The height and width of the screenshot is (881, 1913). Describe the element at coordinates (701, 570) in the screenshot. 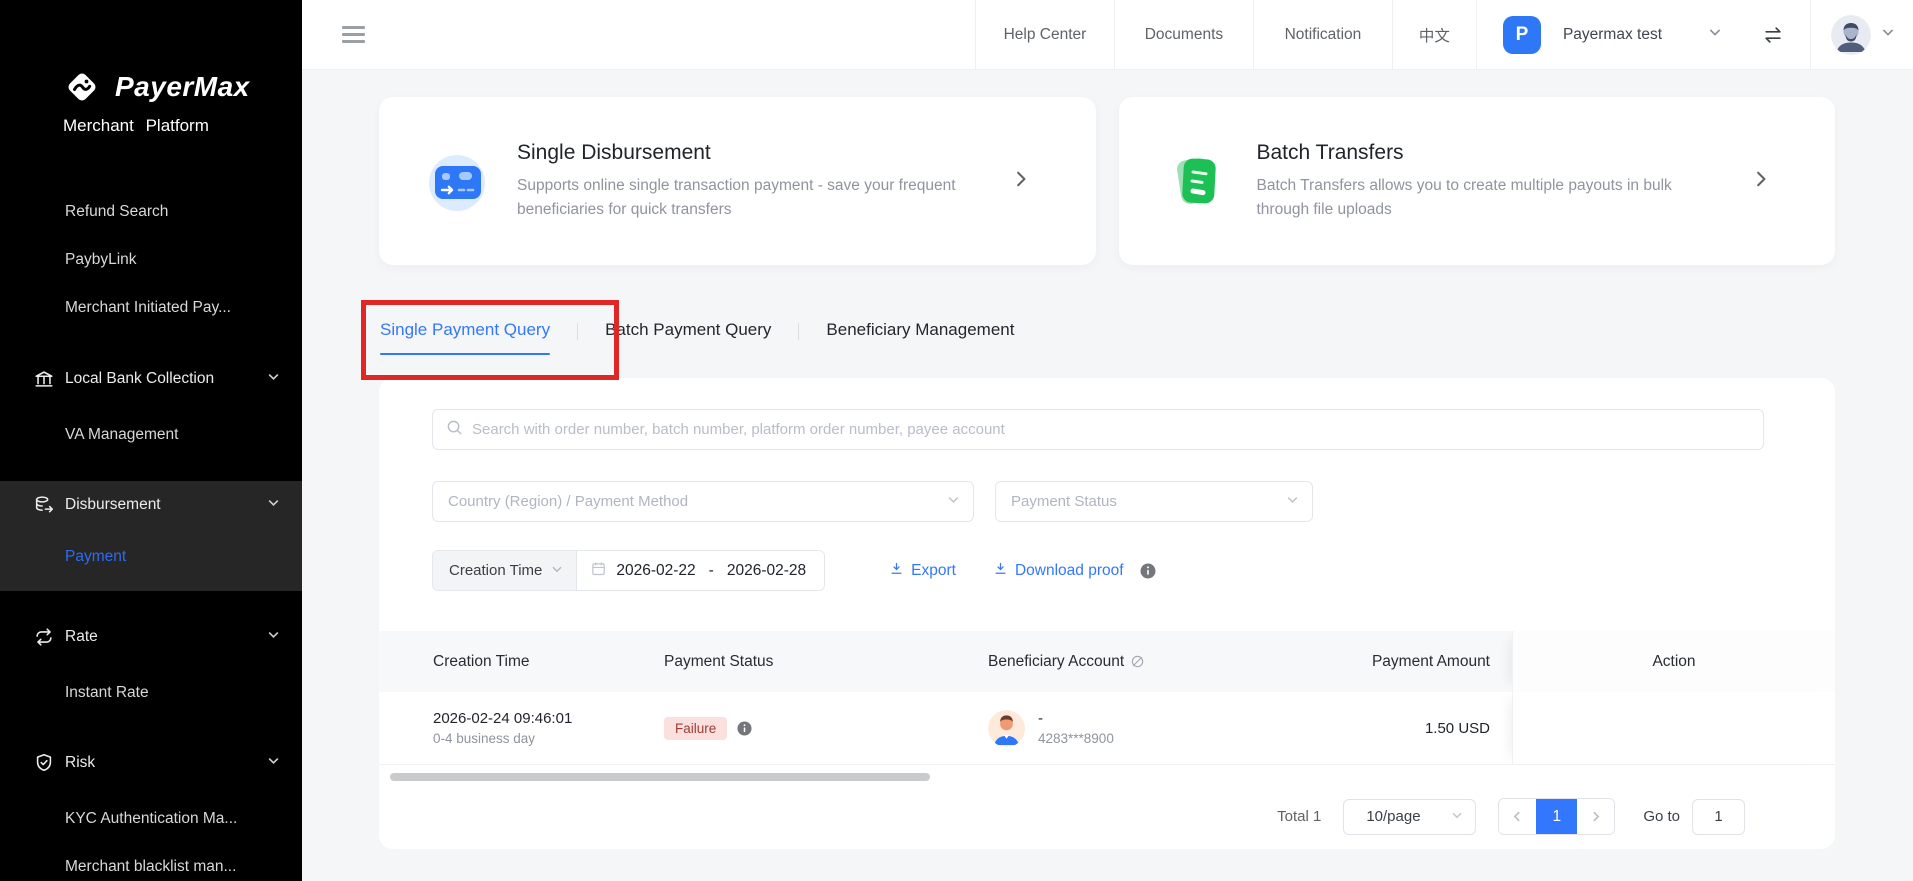

I see `date-range-picker: 2026-02-22 - 2026-02-28` at that location.